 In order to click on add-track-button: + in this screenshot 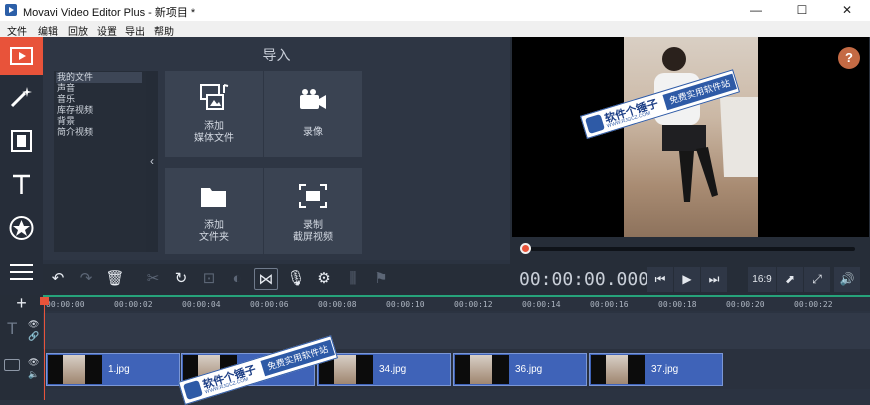, I will do `click(21, 303)`.